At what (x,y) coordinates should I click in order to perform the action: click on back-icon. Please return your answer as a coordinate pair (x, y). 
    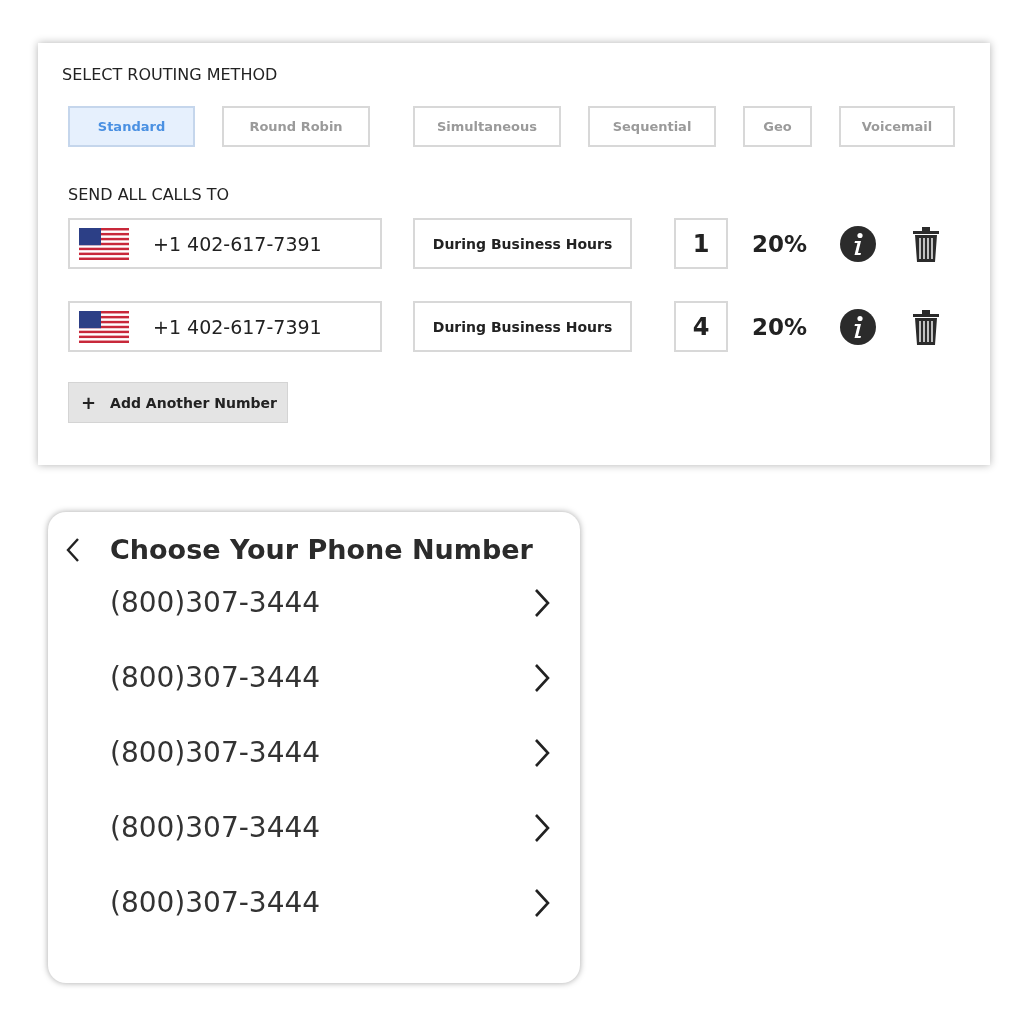
    Looking at the image, I should click on (73, 549).